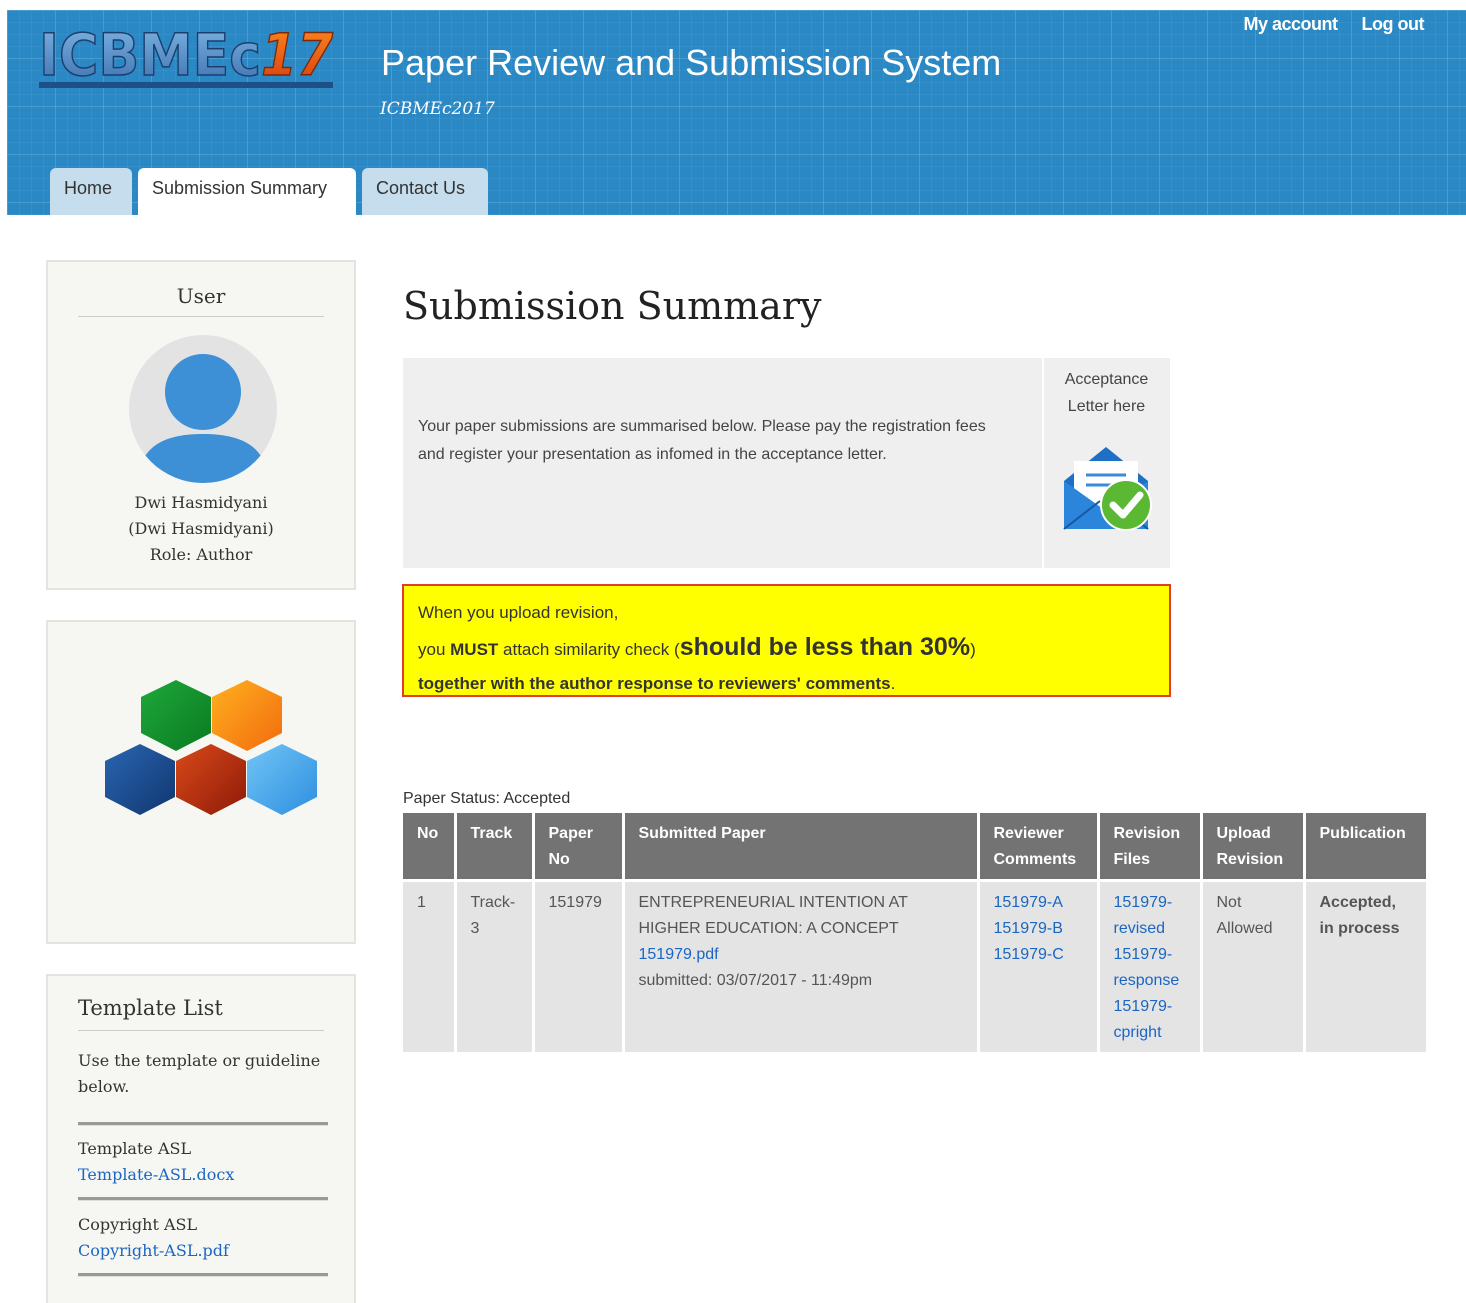 The height and width of the screenshot is (1303, 1466). I want to click on paper-file-link: 151979.pdf, so click(801, 955).